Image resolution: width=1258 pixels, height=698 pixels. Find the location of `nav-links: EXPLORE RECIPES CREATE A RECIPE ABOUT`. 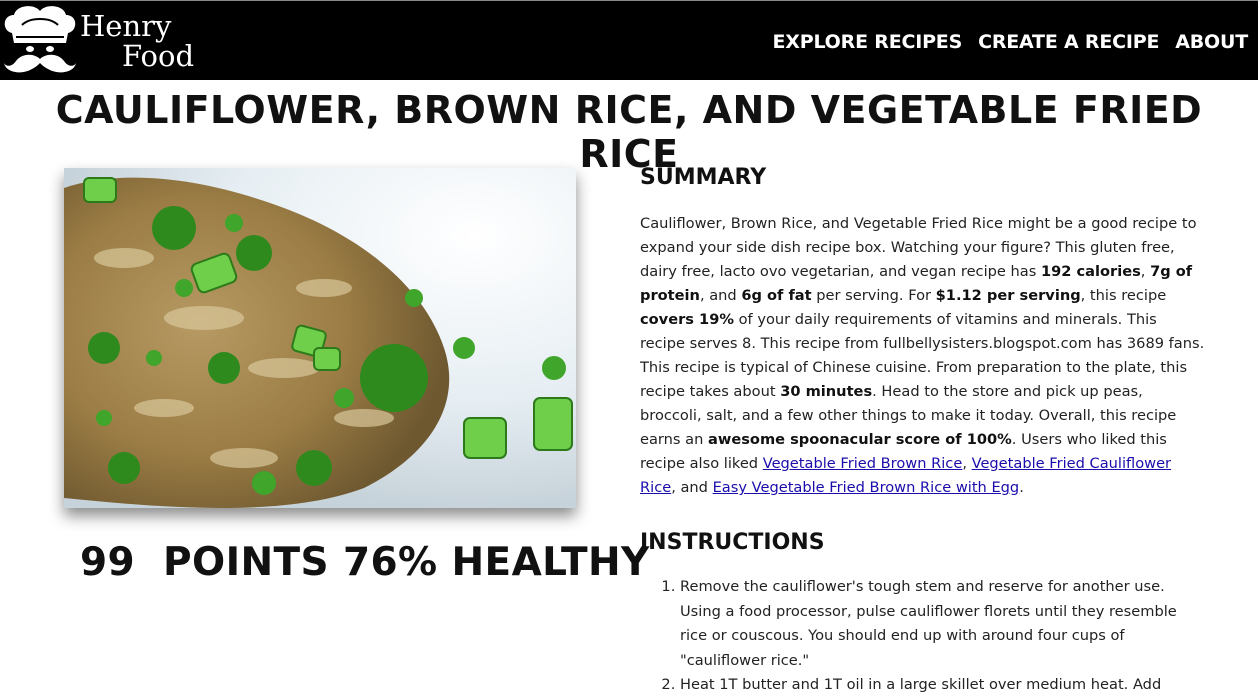

nav-links: EXPLORE RECIPES CREATE A RECIPE ABOUT is located at coordinates (1011, 42).